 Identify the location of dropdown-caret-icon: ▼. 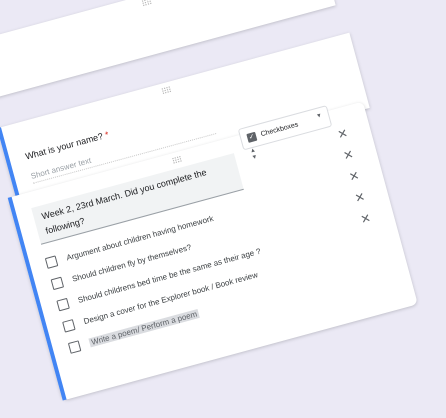
(319, 116).